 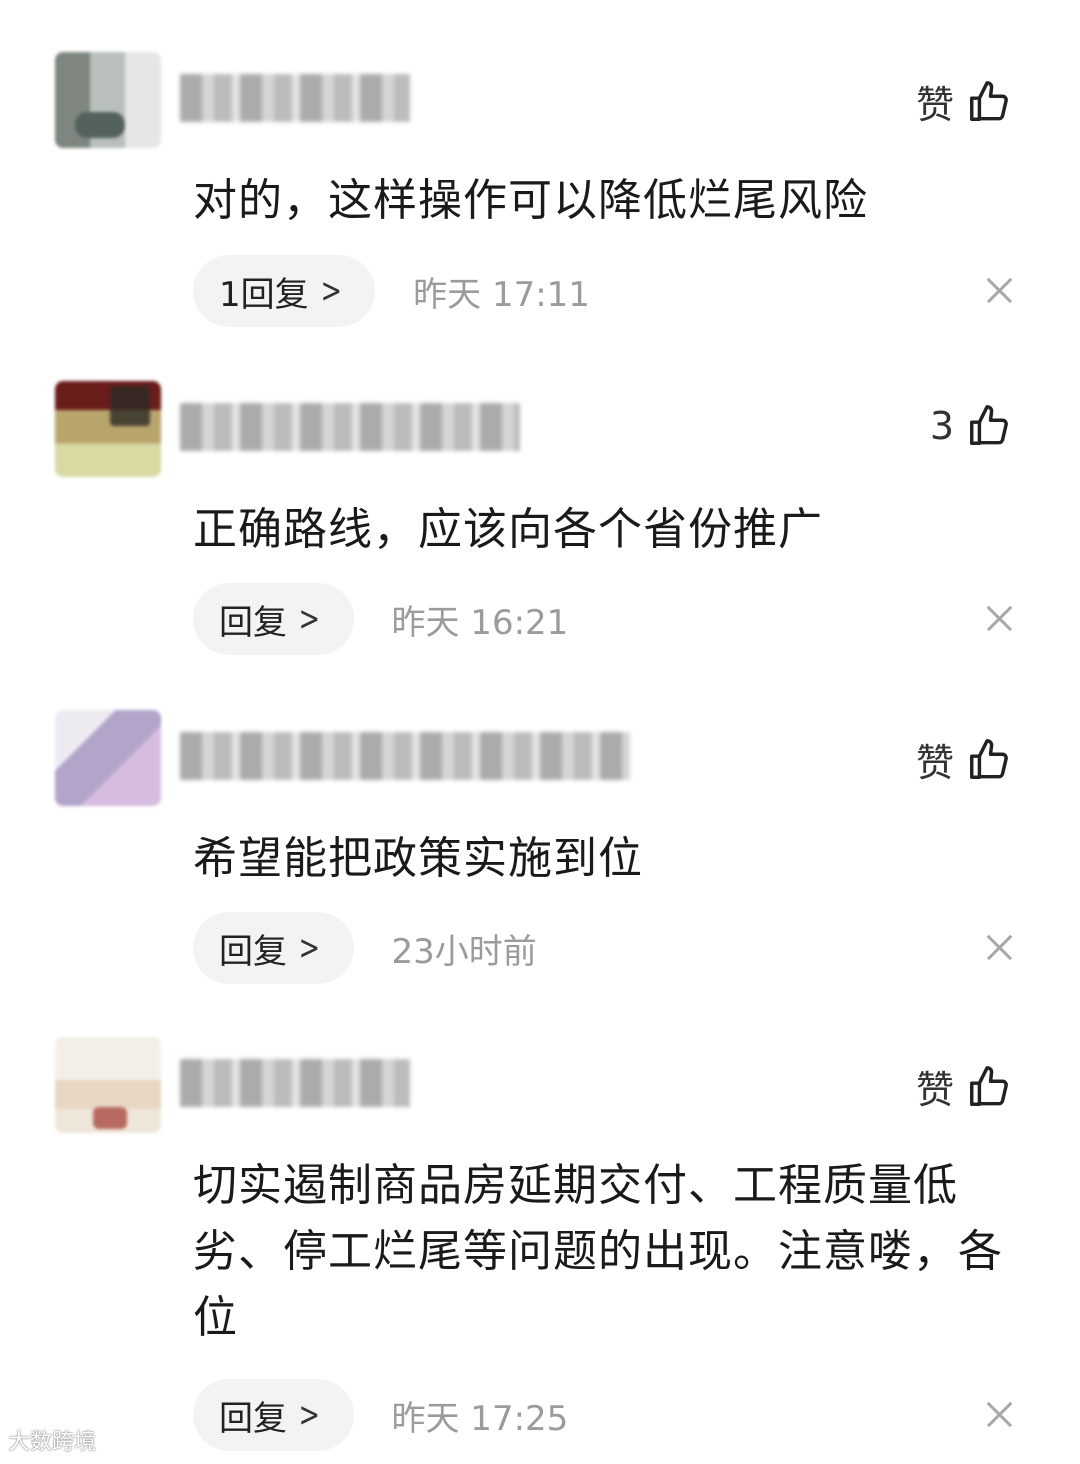 What do you see at coordinates (264, 294) in the screenshot?
I see `reply-label: 1回复` at bounding box center [264, 294].